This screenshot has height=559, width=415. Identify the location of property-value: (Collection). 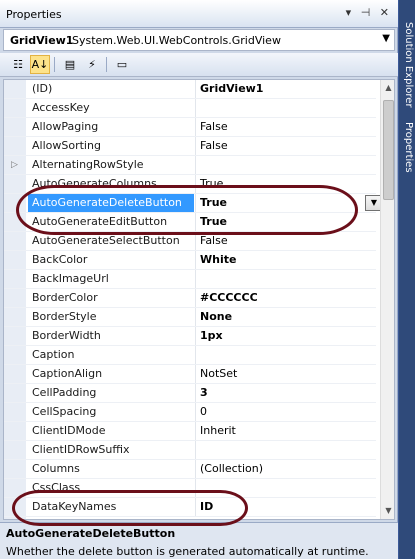
(285, 469).